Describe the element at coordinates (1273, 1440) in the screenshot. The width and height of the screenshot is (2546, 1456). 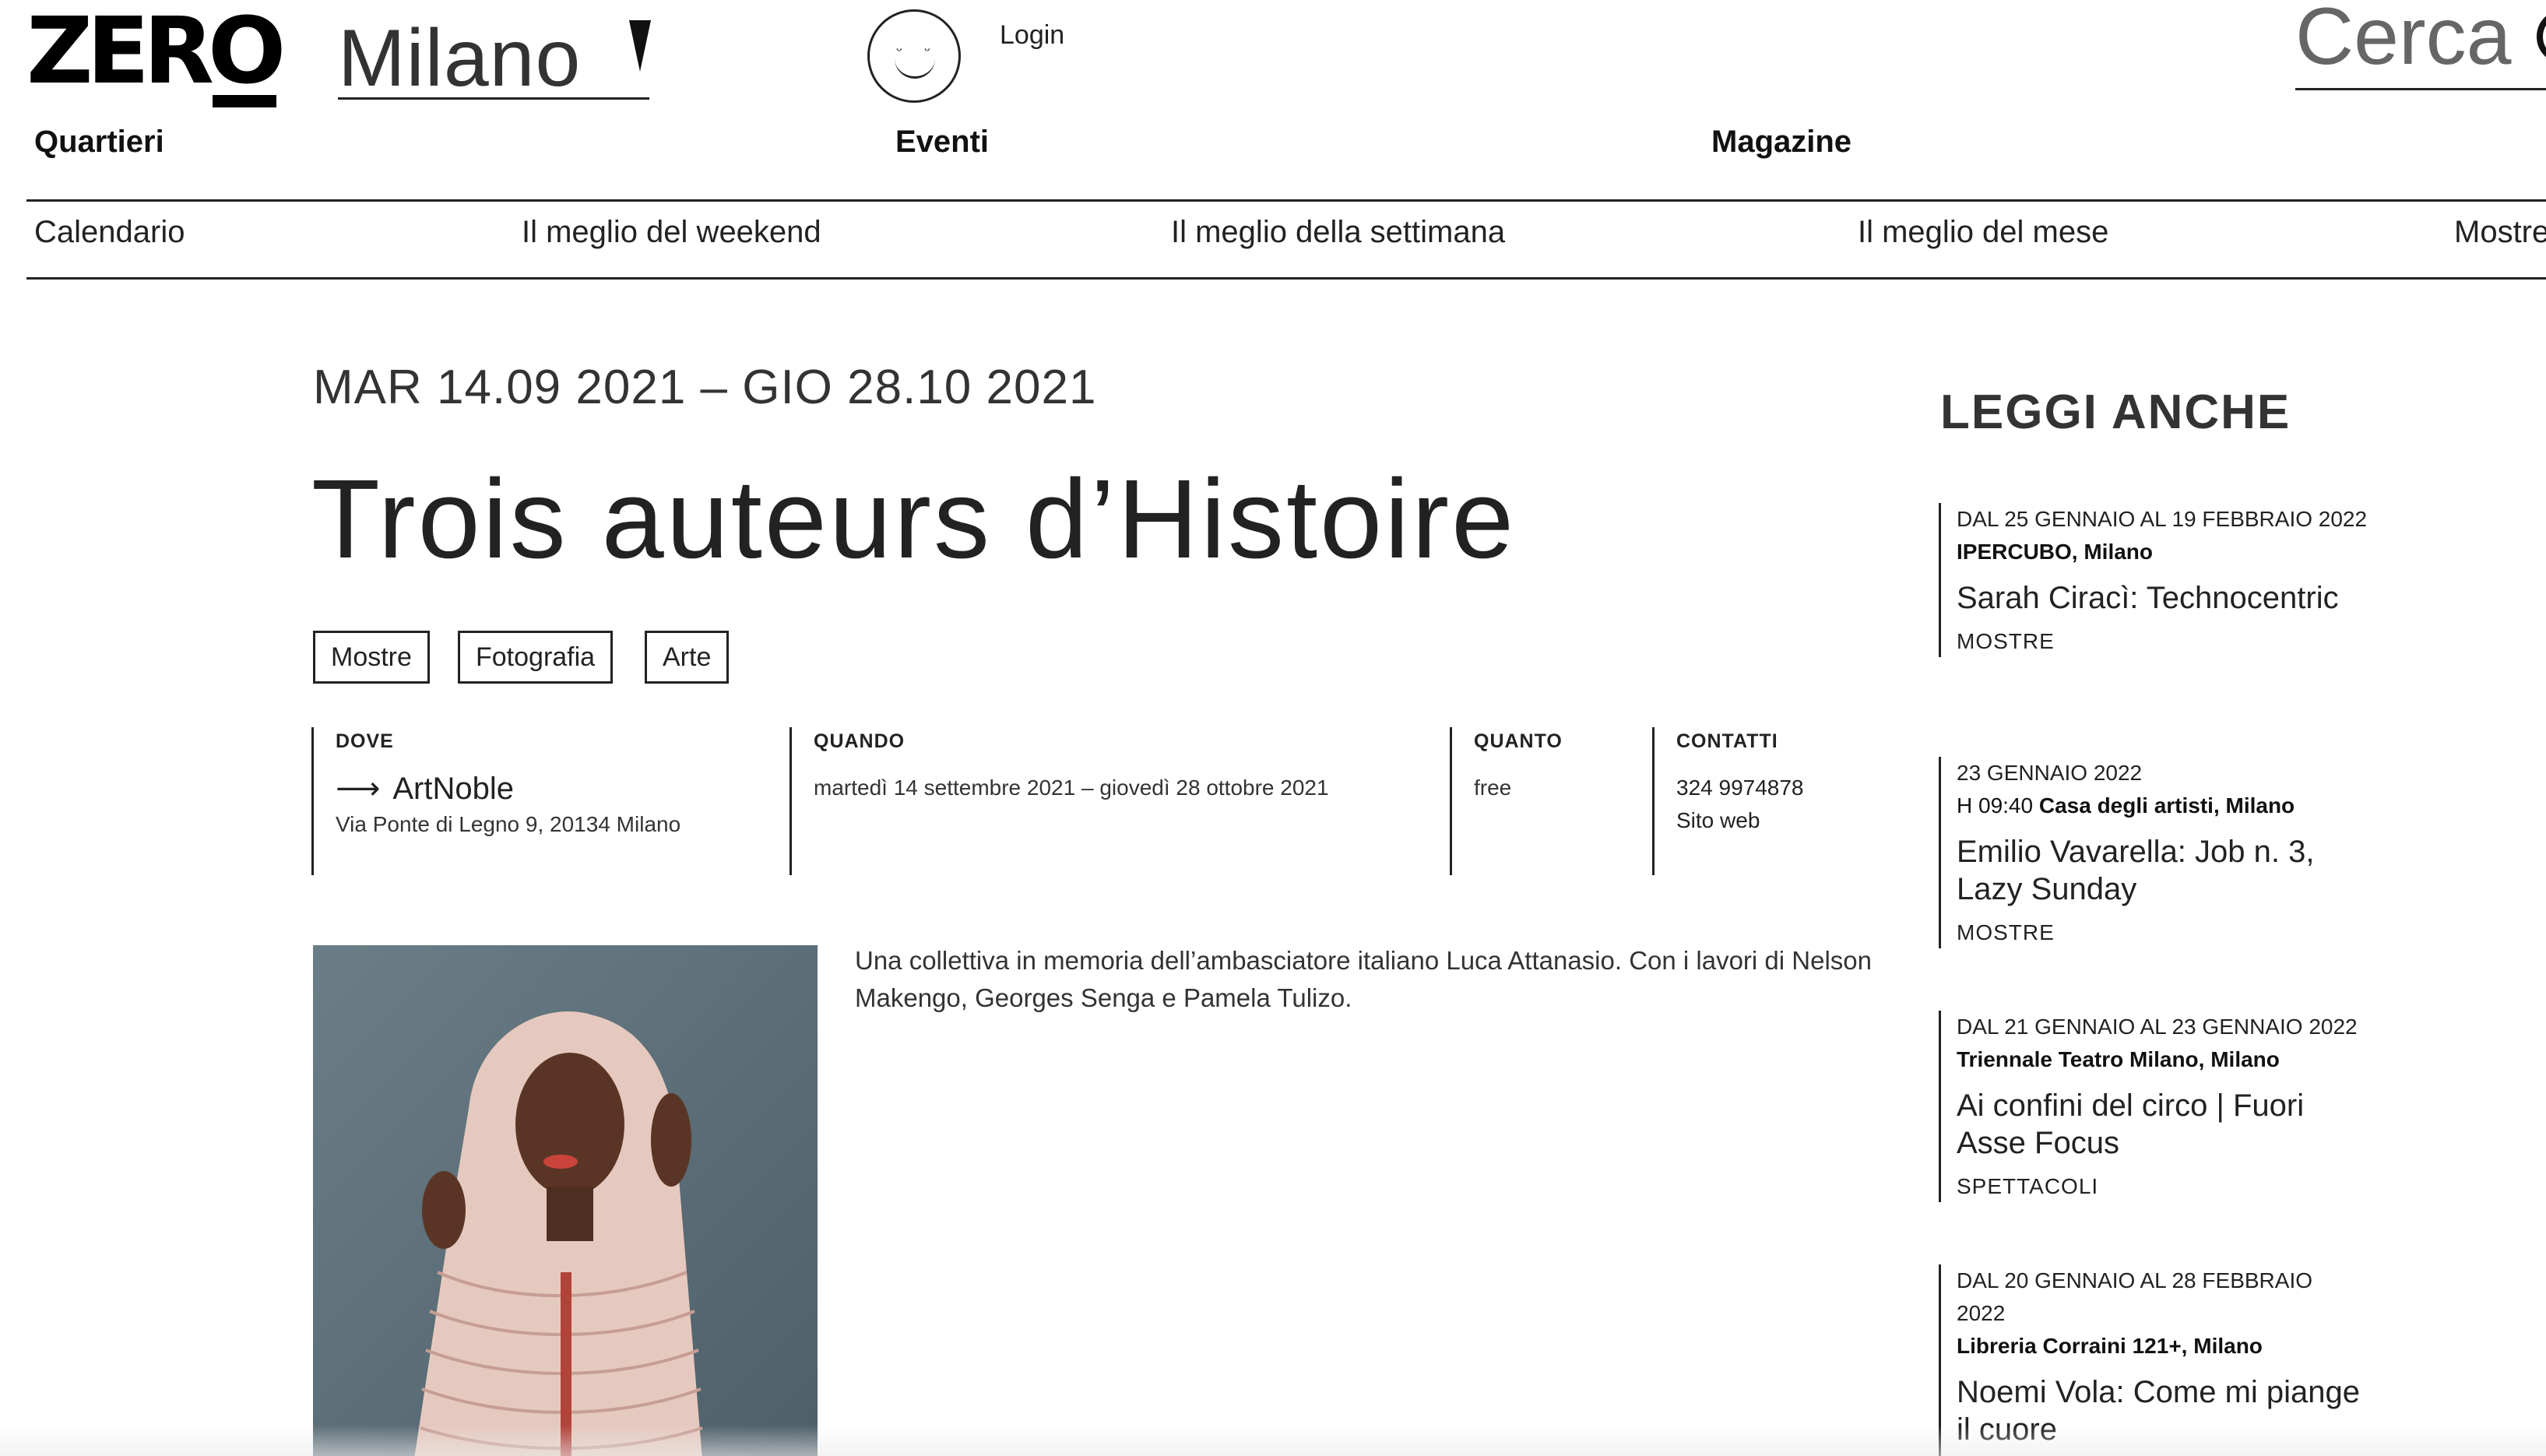
I see `bottom-fade` at that location.